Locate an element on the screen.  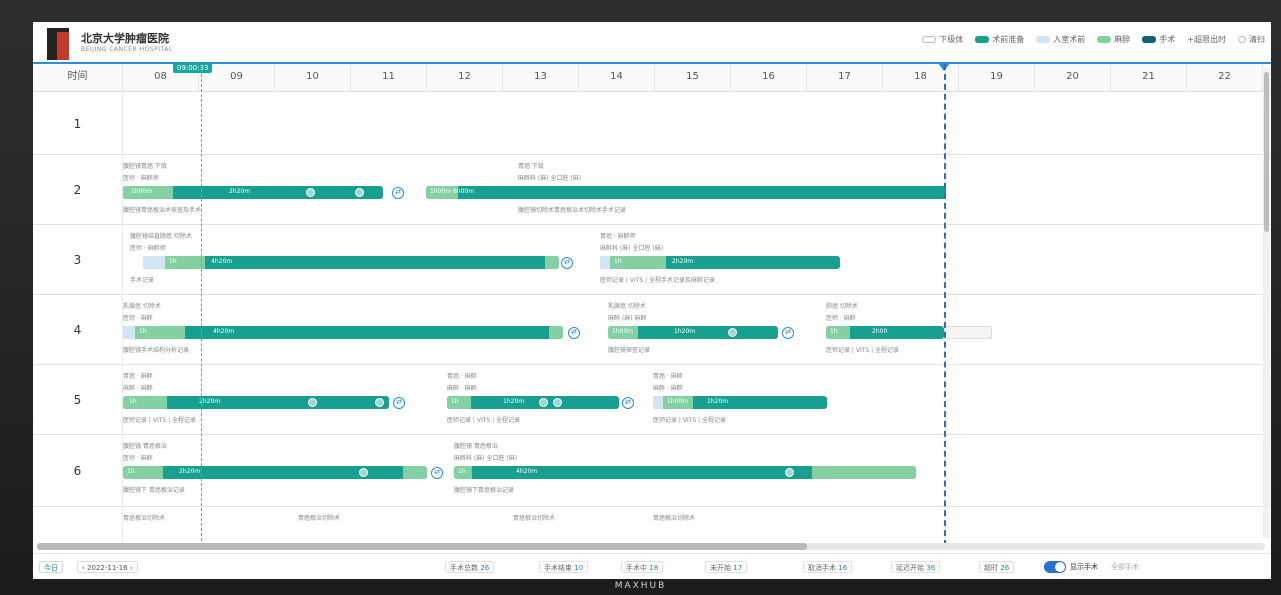
legend-label: 麻醉 is located at coordinates (1122, 39).